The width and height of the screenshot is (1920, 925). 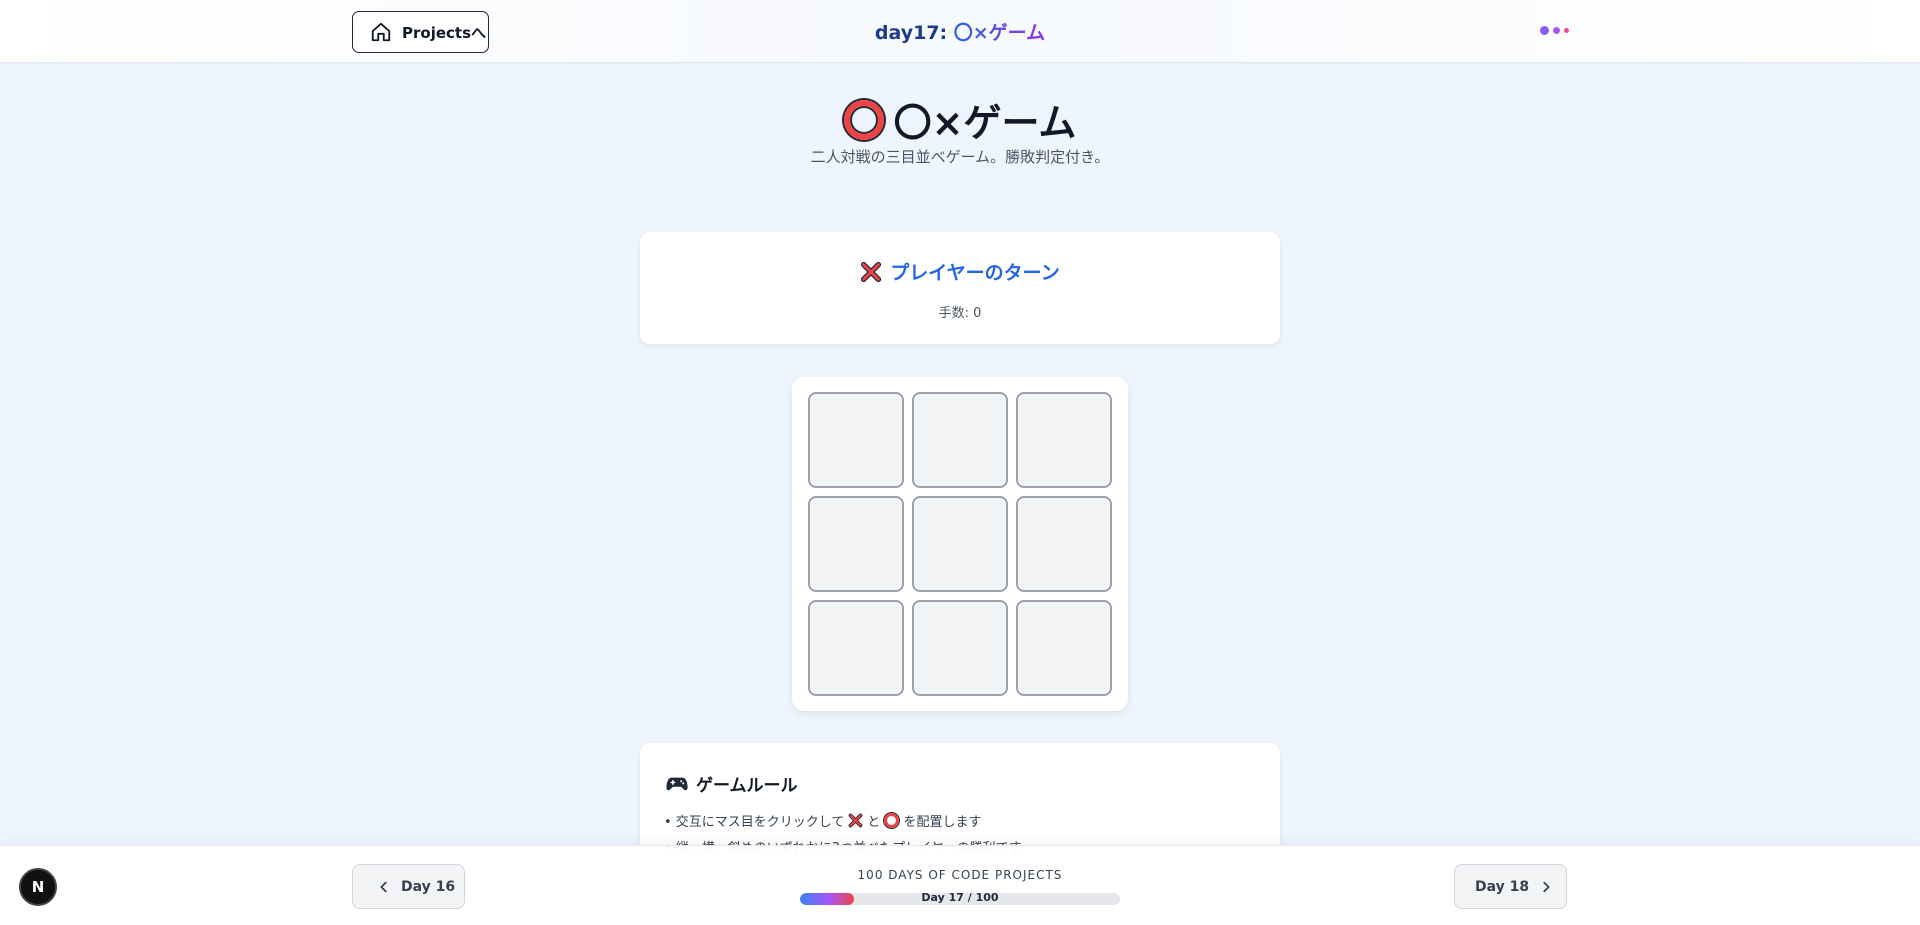 I want to click on n-badge-button: N, so click(x=38, y=887).